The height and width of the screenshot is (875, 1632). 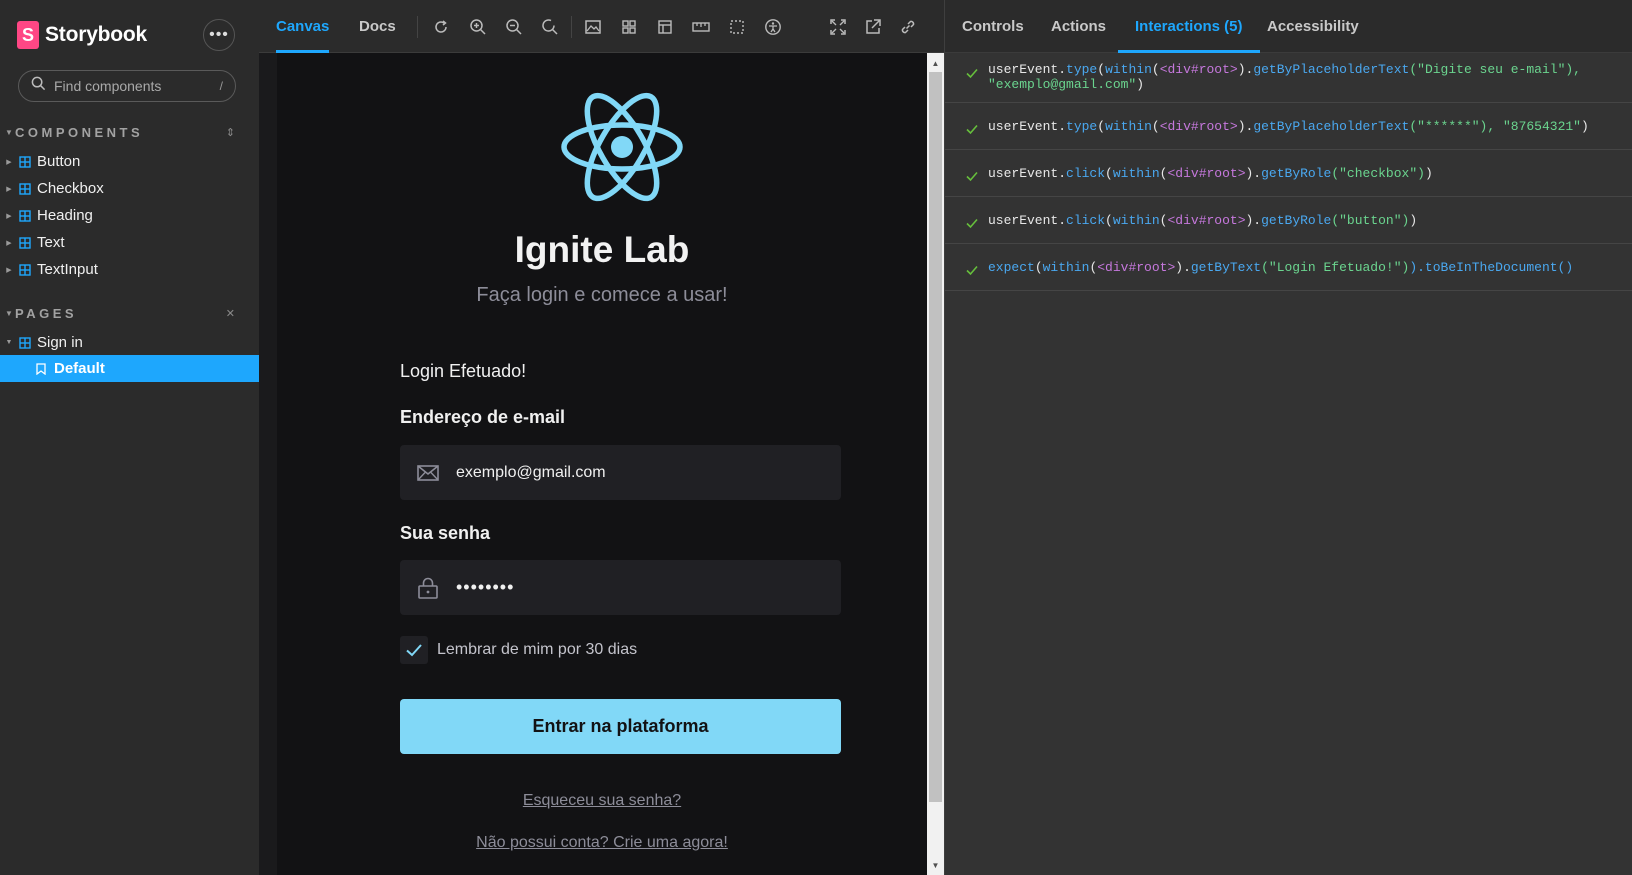 I want to click on tab-label: Controls, so click(x=993, y=26).